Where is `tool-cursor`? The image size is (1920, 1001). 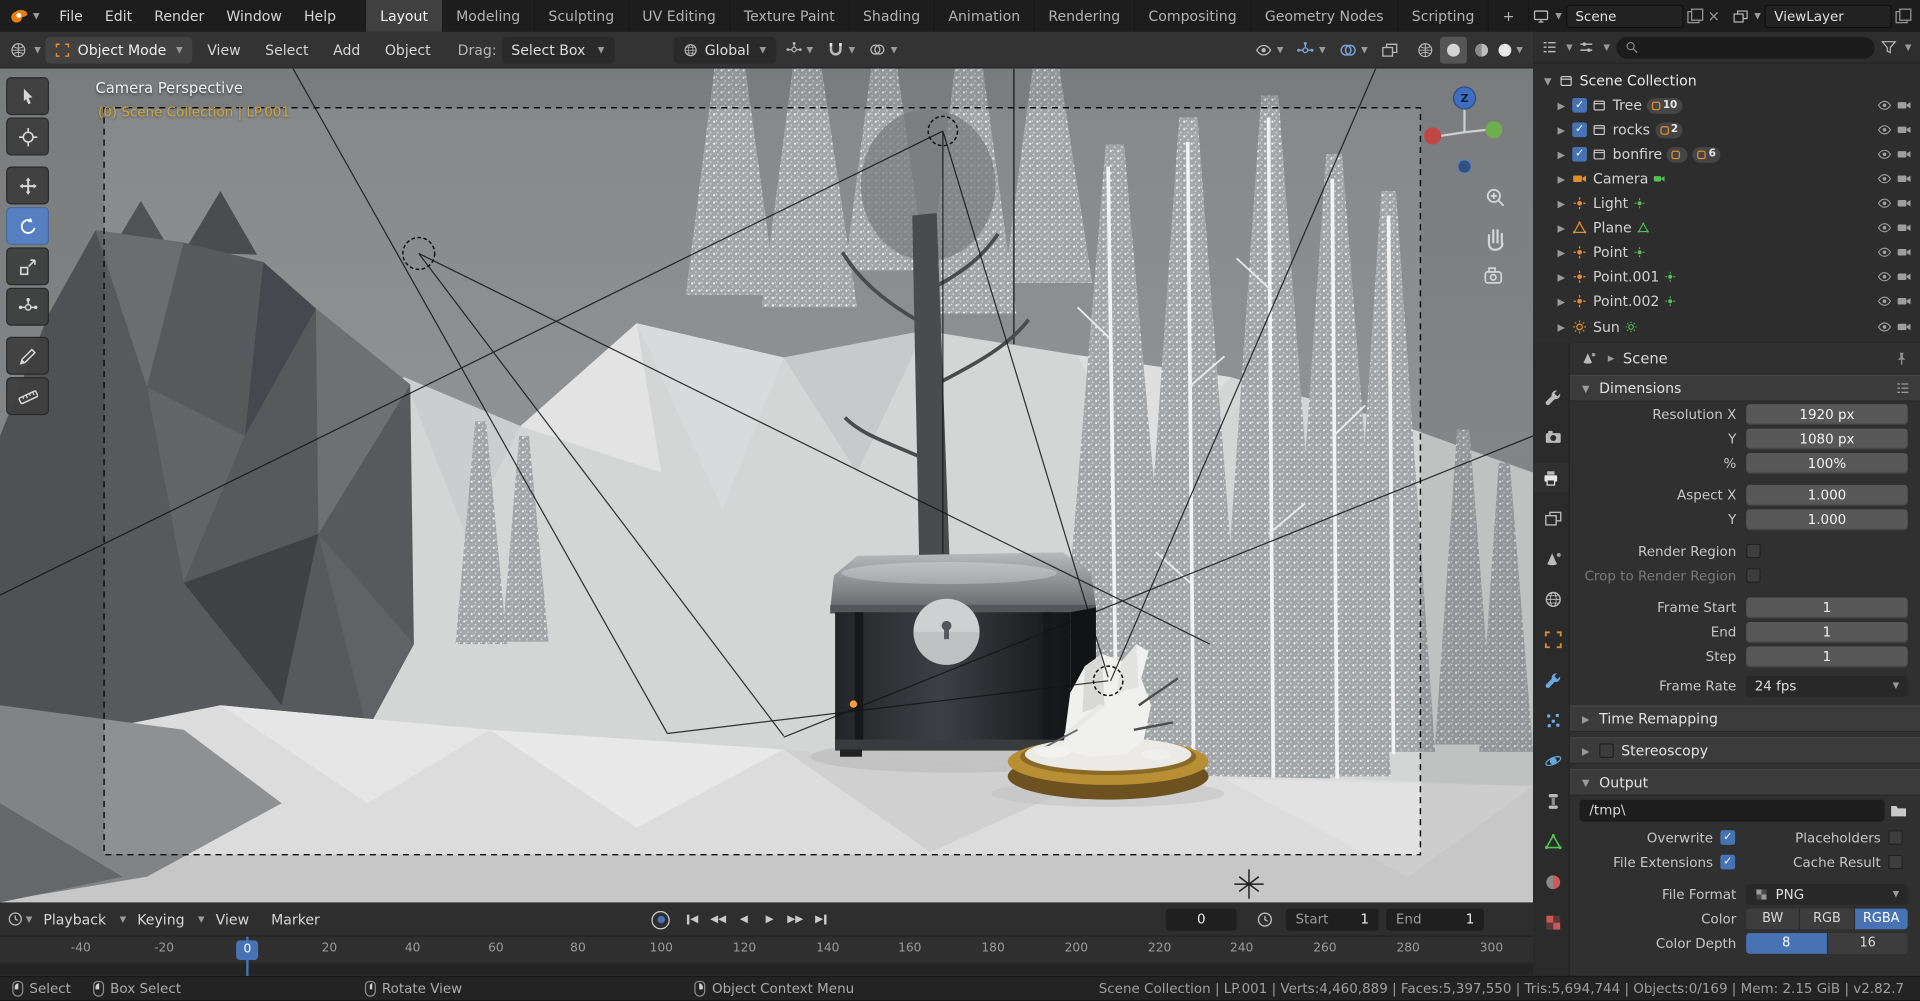 tool-cursor is located at coordinates (27, 136).